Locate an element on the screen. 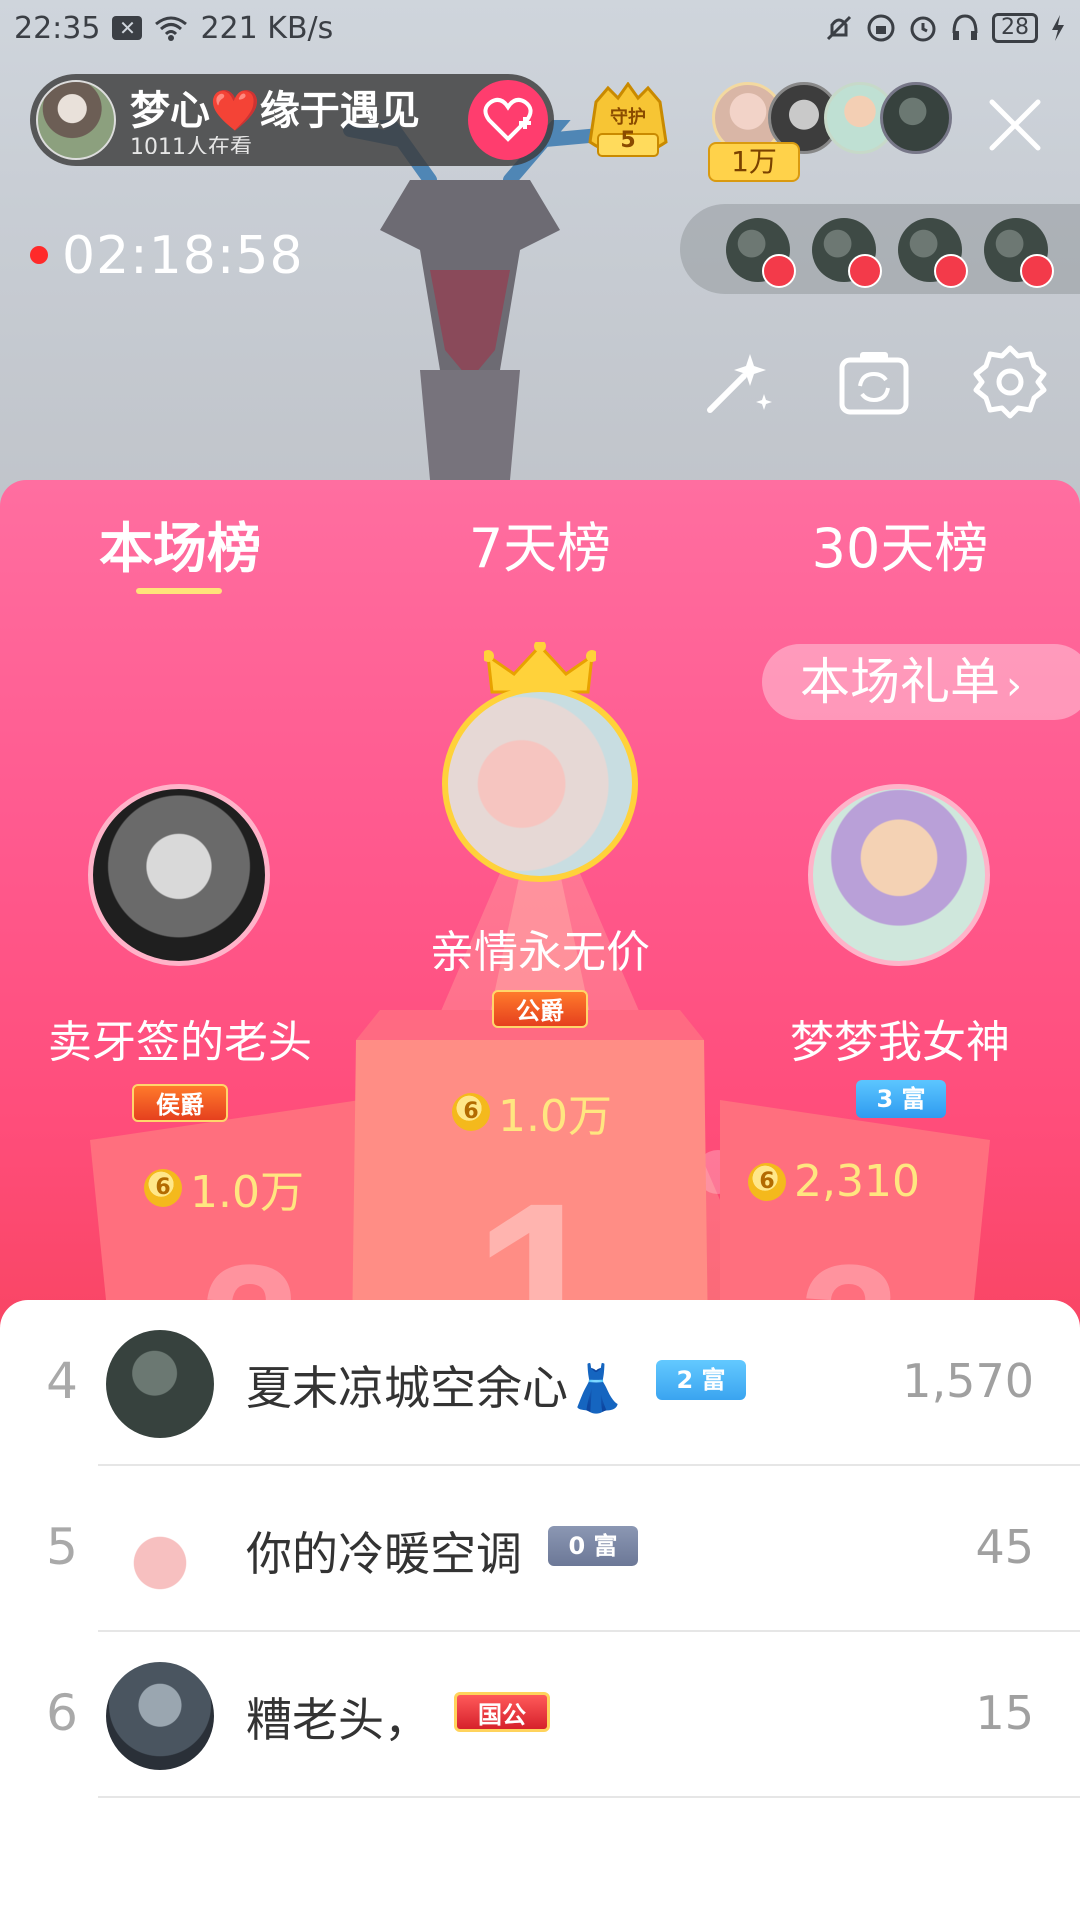 This screenshot has height=1920, width=1080. first-place-score: 6 1.0万 is located at coordinates (532, 1112).